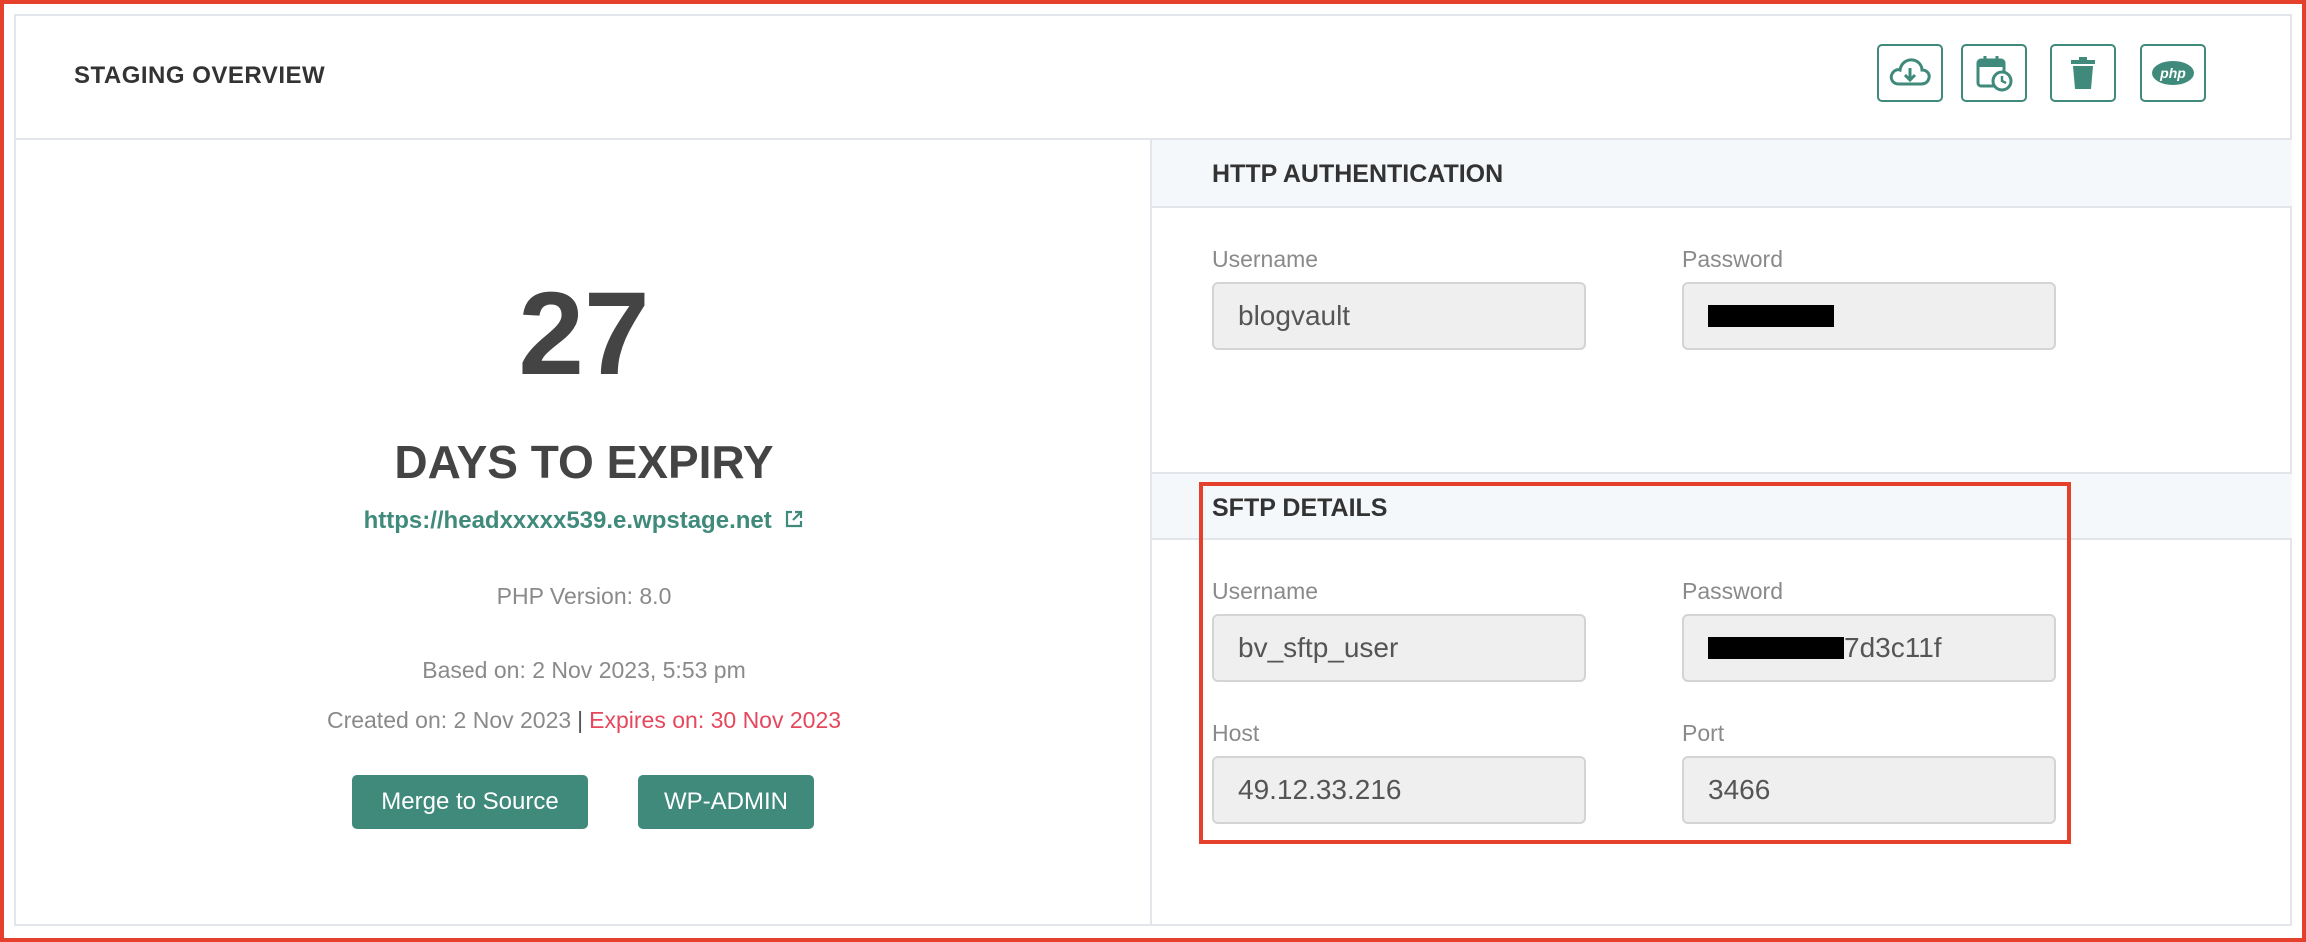 This screenshot has height=942, width=2306. I want to click on sftp-host-label: Host, so click(1236, 733).